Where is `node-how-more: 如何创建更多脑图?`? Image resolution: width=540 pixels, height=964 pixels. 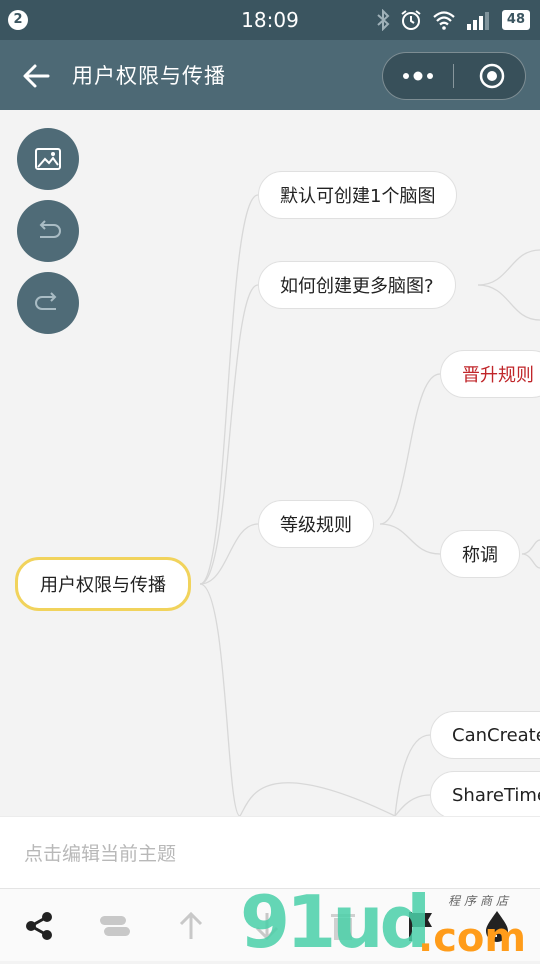
node-how-more: 如何创建更多脑图? is located at coordinates (357, 285).